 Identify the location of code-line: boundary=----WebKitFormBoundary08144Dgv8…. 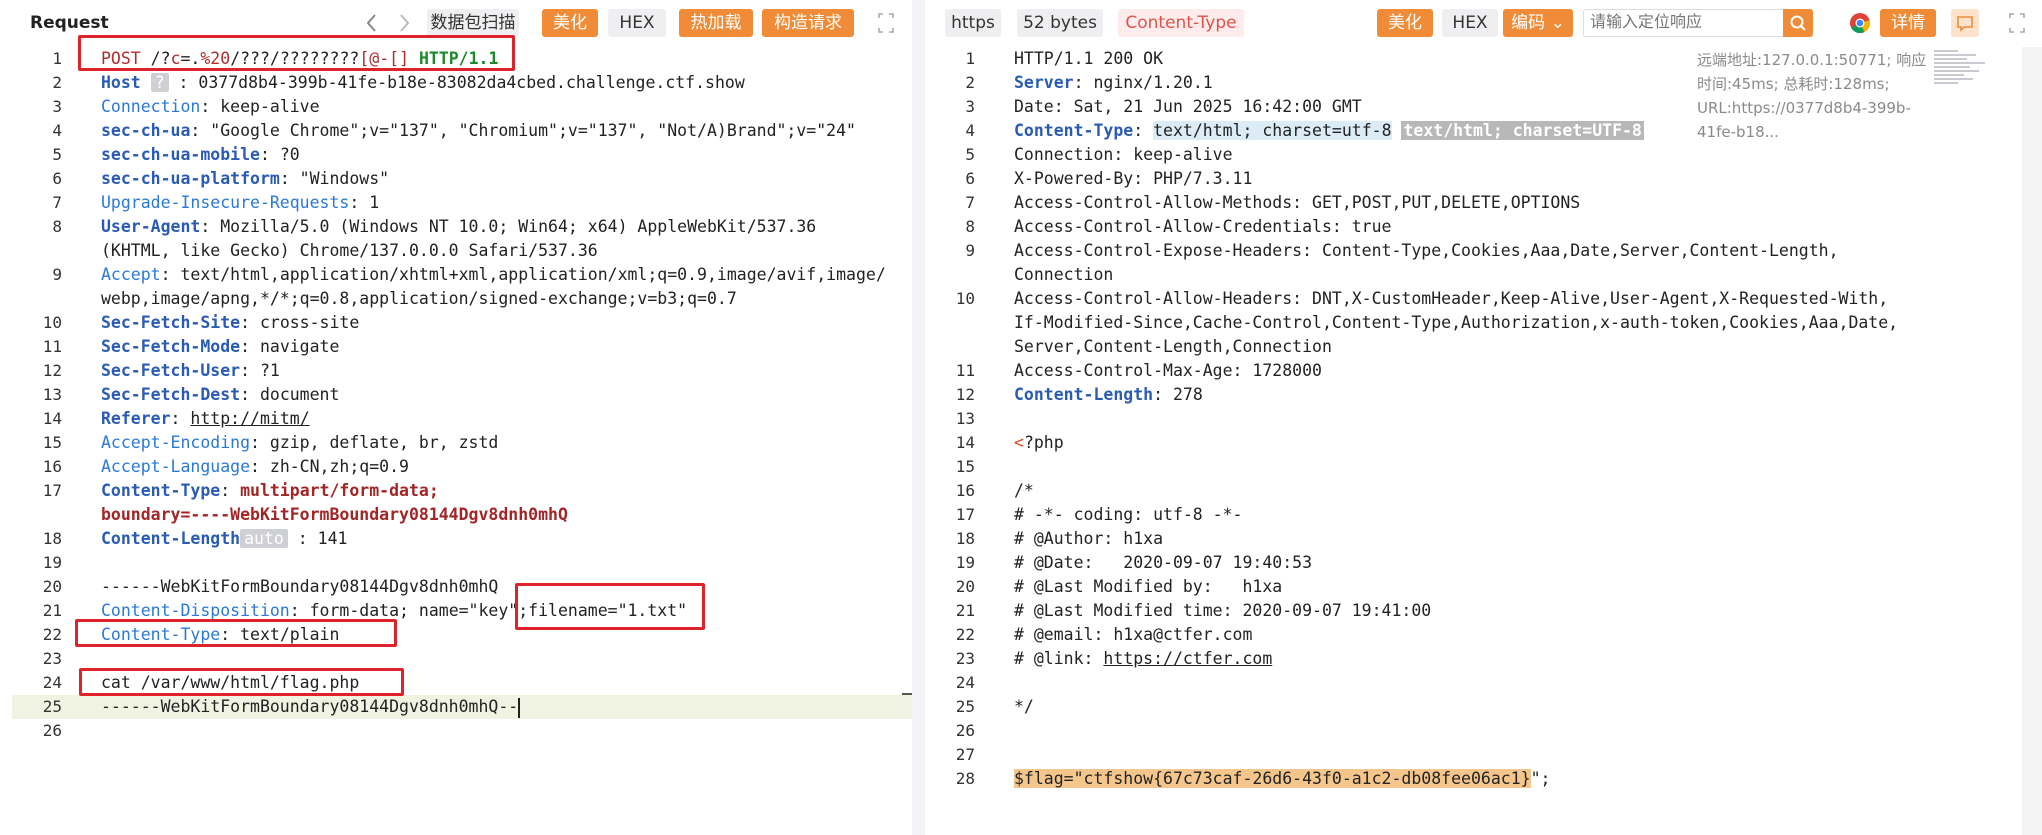
(334, 514).